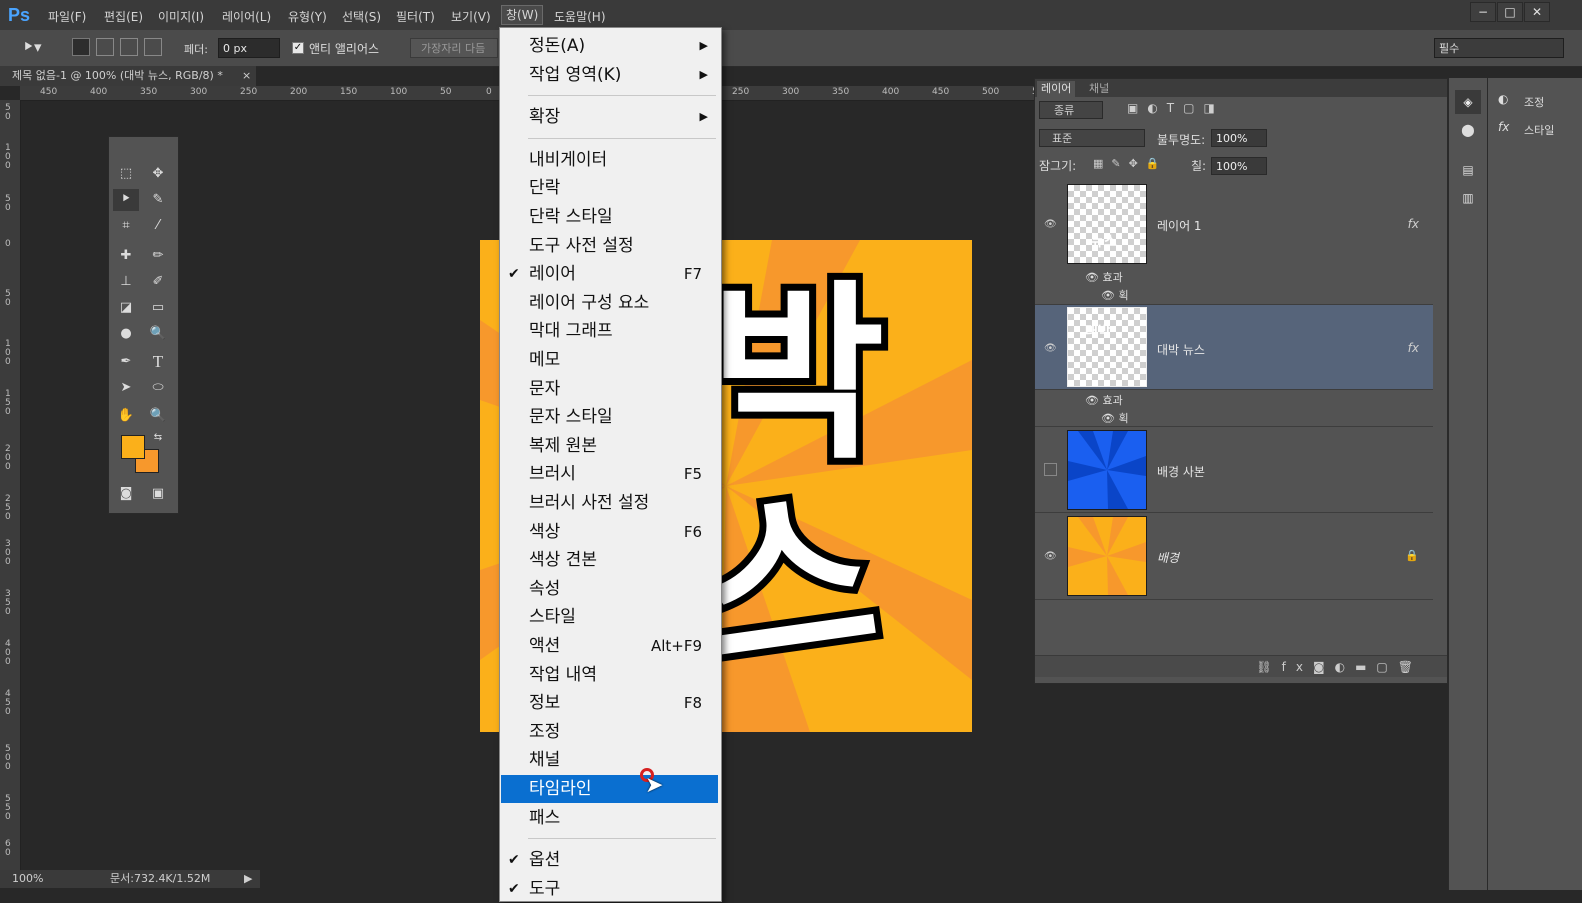  What do you see at coordinates (609, 75) in the screenshot?
I see `window-menu-item: 작업 영역(K) ▶` at bounding box center [609, 75].